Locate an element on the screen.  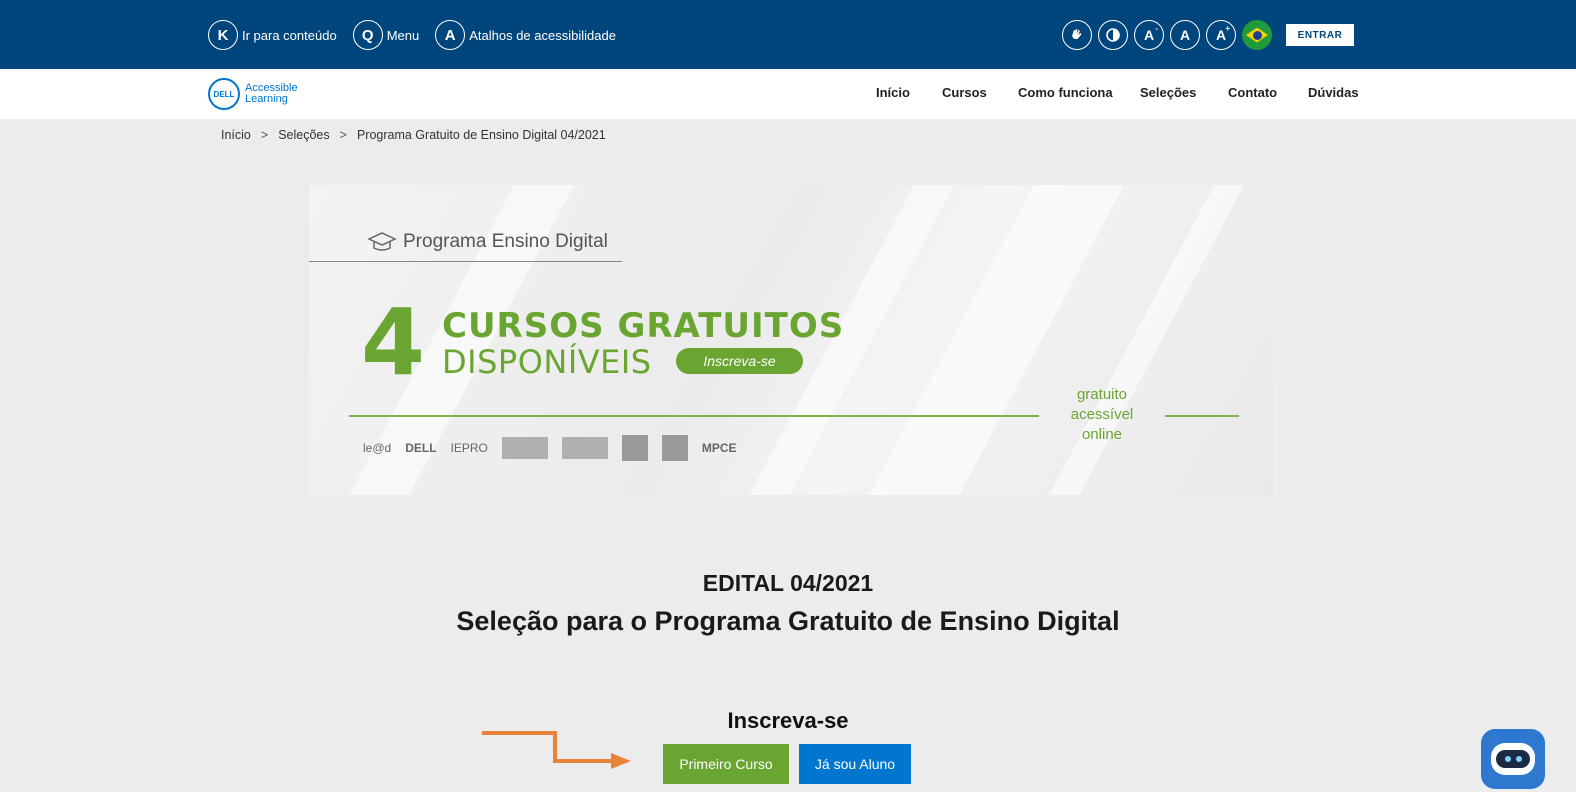
font-increase-mark: + is located at coordinates (1227, 28).